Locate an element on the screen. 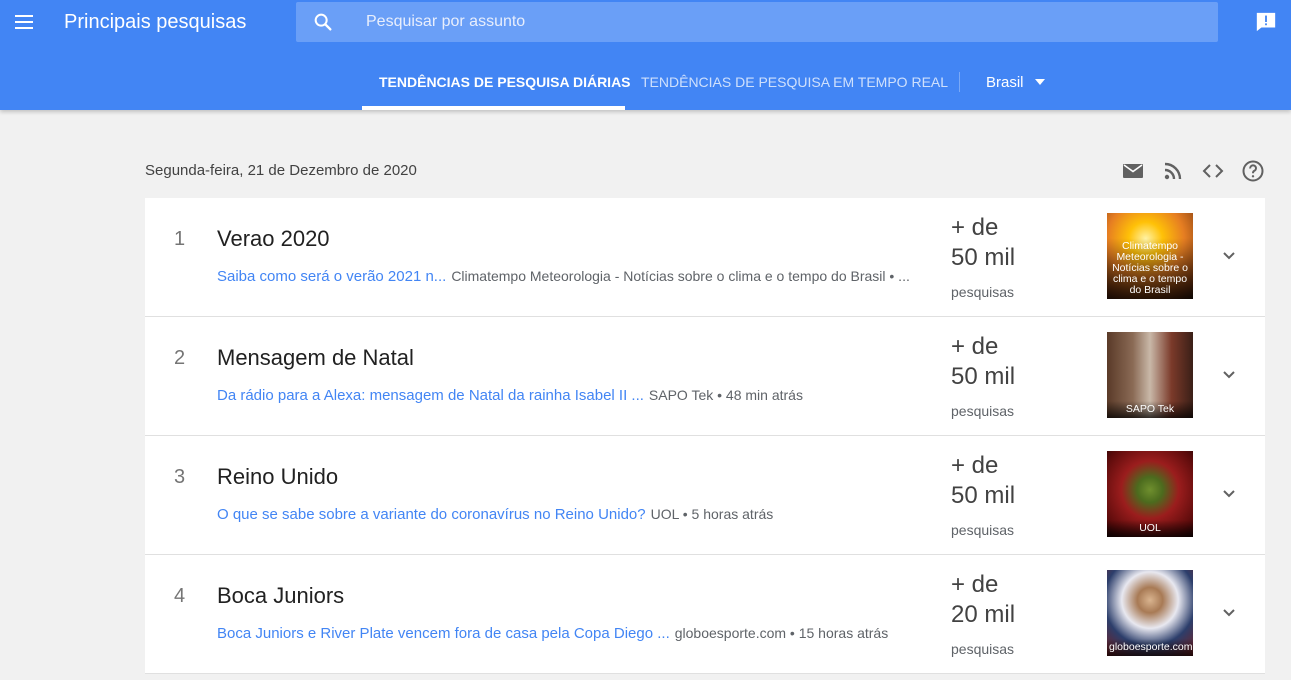  thumbnail-caption: UOL is located at coordinates (1150, 528).